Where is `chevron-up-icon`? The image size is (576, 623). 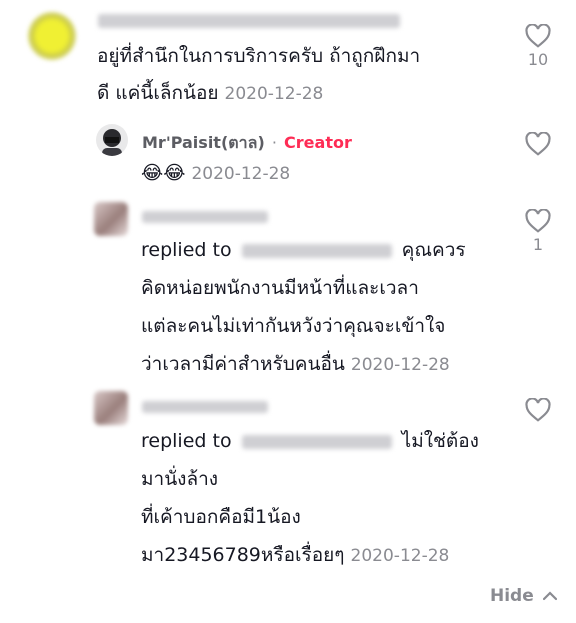 chevron-up-icon is located at coordinates (549, 596).